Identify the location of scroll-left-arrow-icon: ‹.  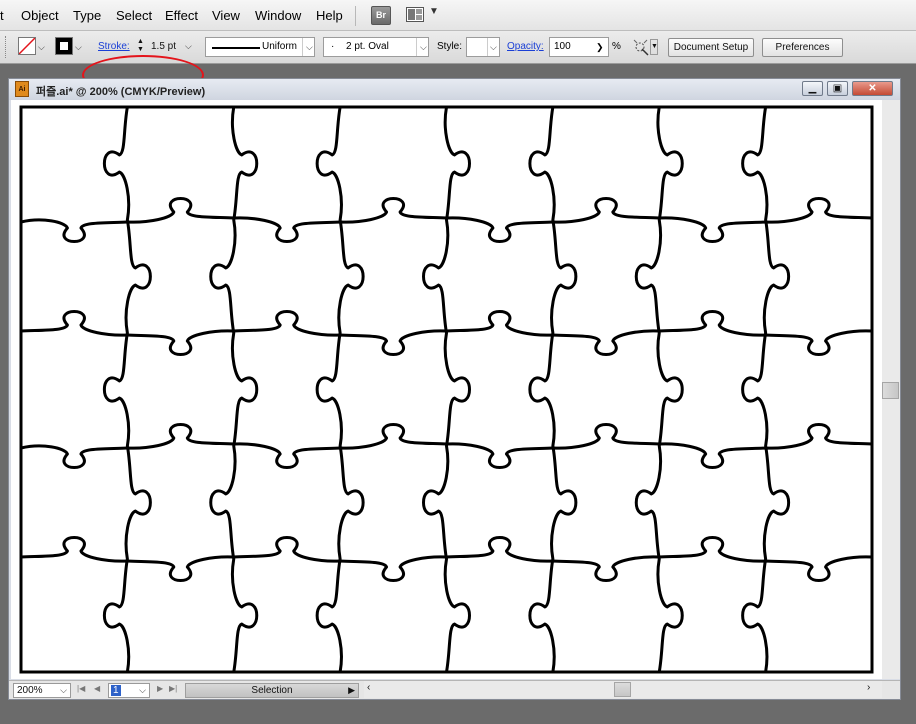
(368, 687).